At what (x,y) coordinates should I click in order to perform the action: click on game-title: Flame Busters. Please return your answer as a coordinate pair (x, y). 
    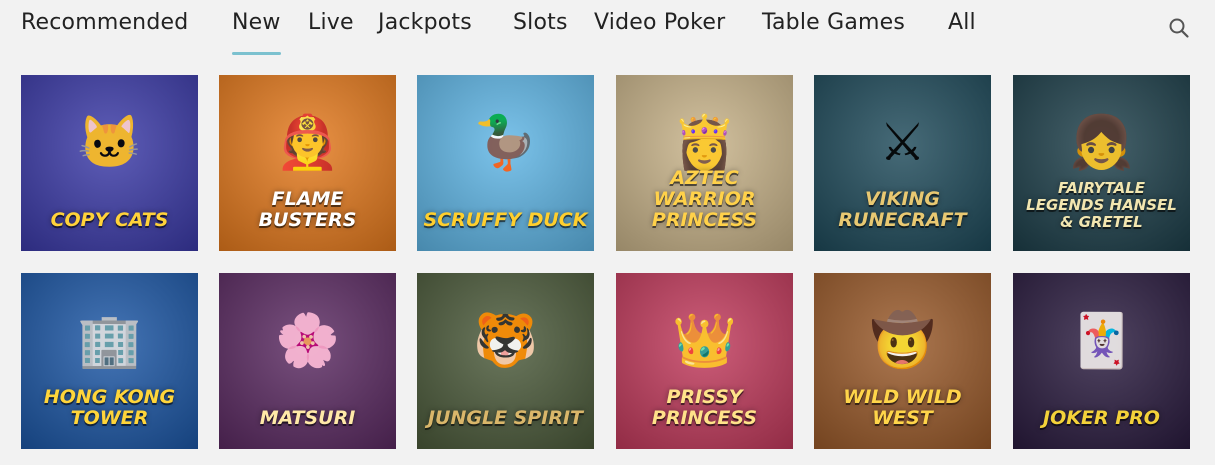
    Looking at the image, I should click on (307, 209).